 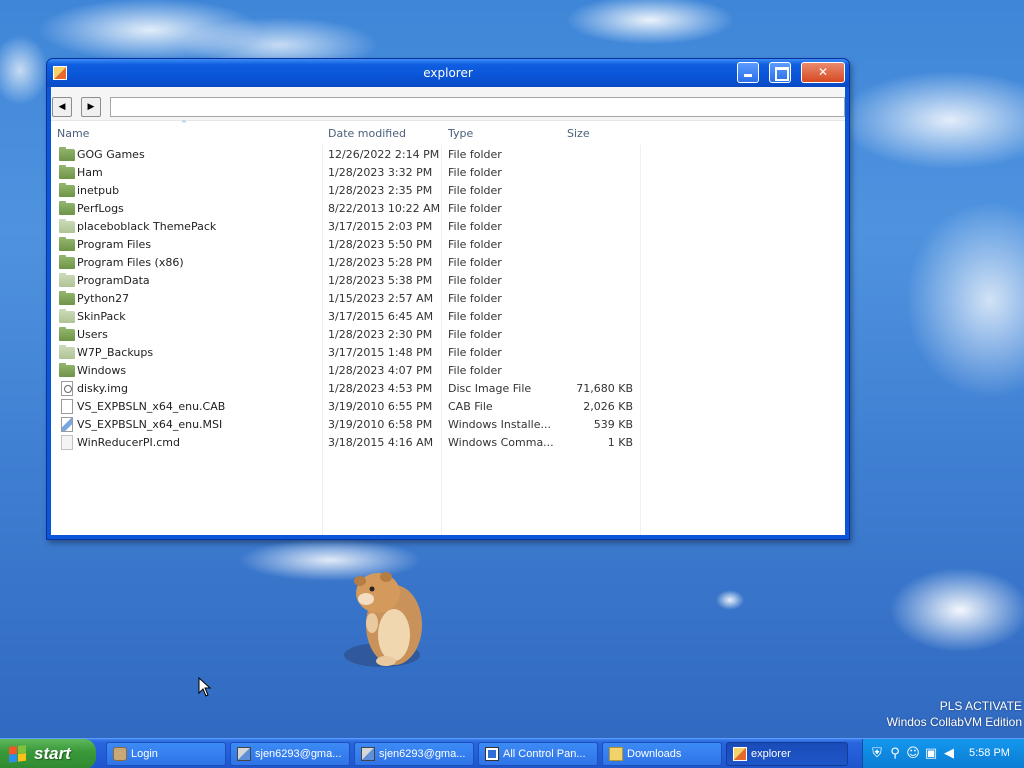 I want to click on file-name: Windows, so click(x=102, y=370).